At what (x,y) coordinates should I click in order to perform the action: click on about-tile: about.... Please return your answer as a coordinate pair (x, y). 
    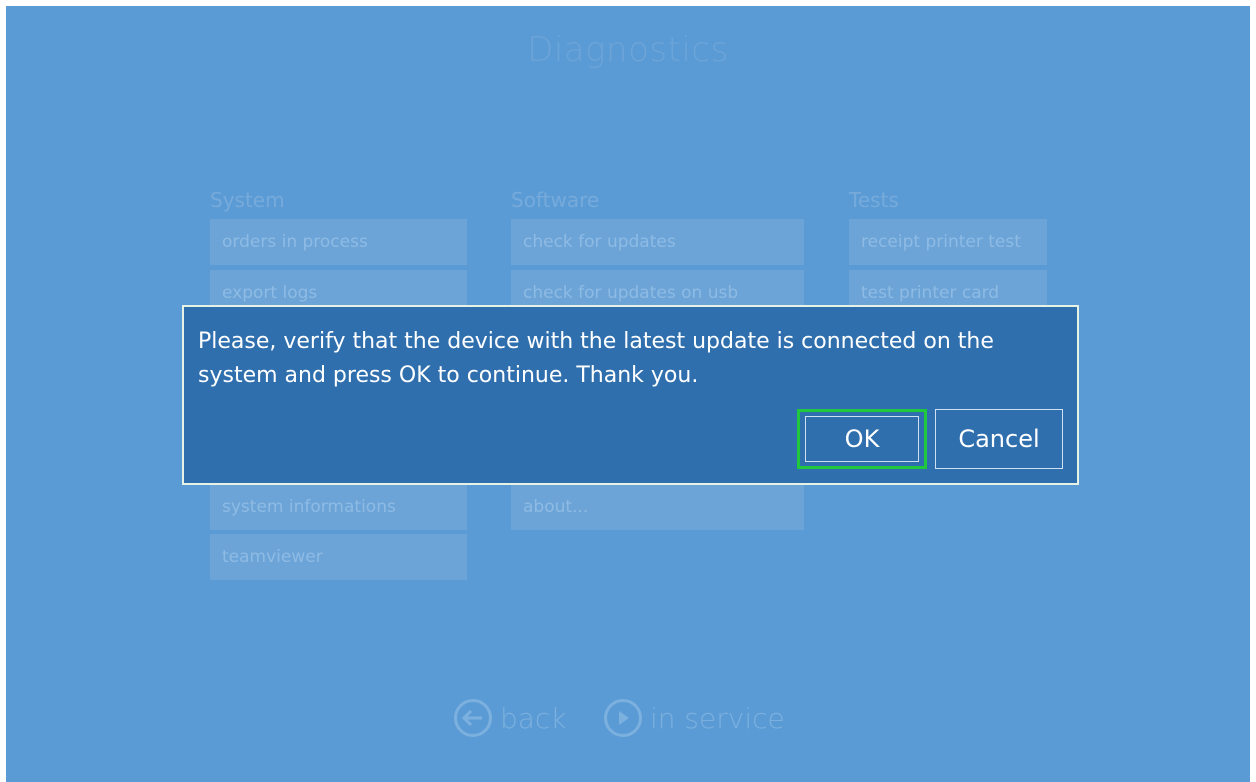
    Looking at the image, I should click on (657, 507).